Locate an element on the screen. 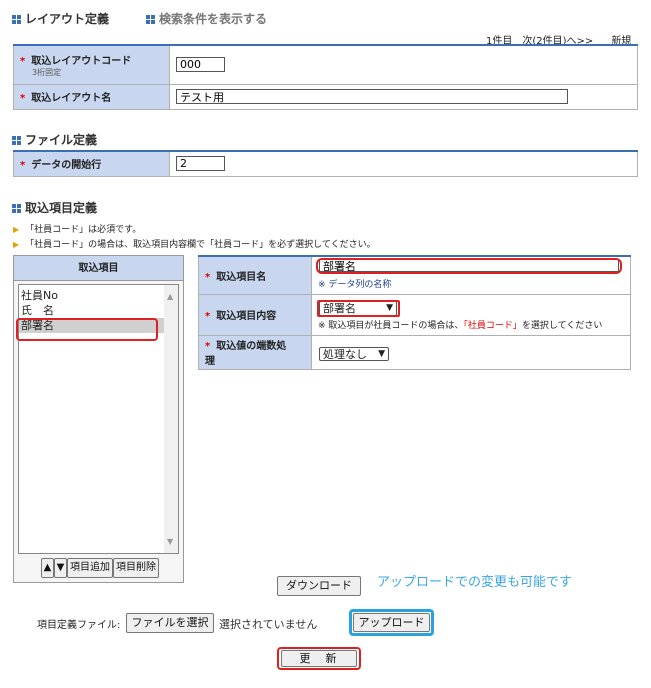 This screenshot has width=651, height=688. content-label: * 取込項目内容 is located at coordinates (255, 314).